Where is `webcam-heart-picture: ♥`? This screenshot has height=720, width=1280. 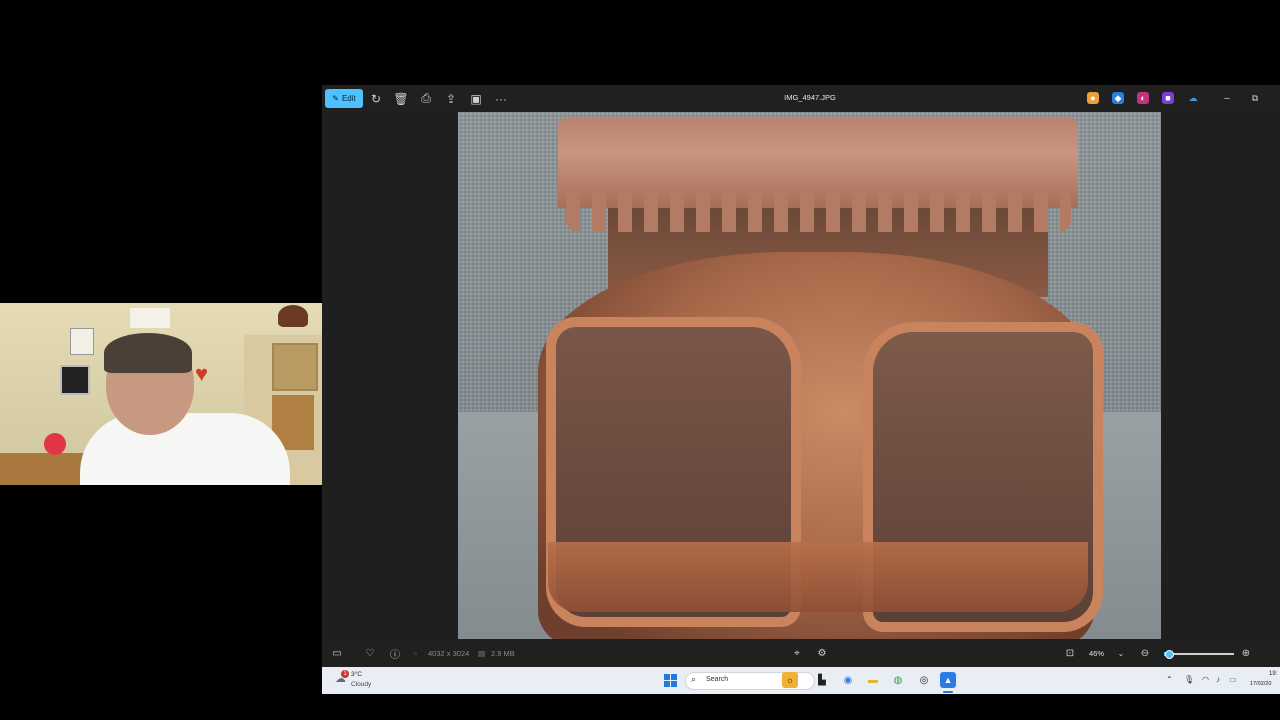 webcam-heart-picture: ♥ is located at coordinates (202, 373).